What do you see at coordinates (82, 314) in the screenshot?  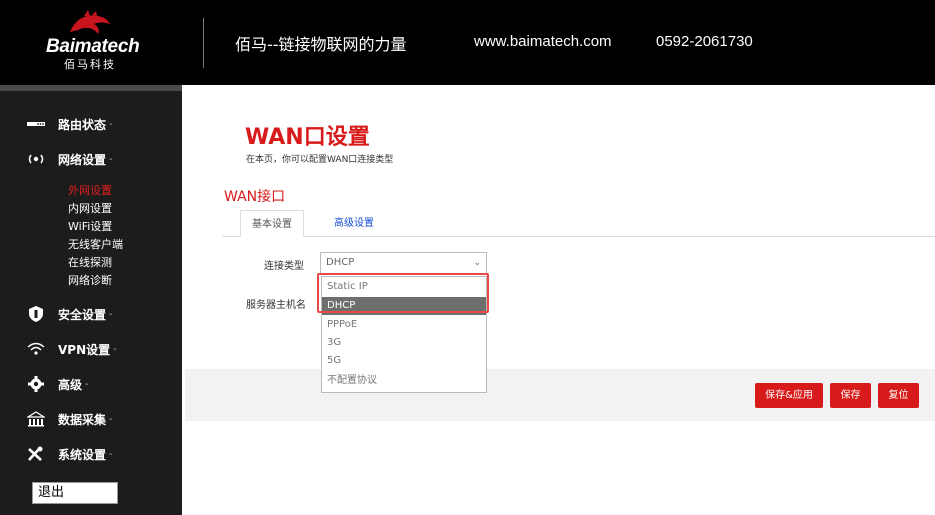 I see `sidebar-item-label: 安全设置` at bounding box center [82, 314].